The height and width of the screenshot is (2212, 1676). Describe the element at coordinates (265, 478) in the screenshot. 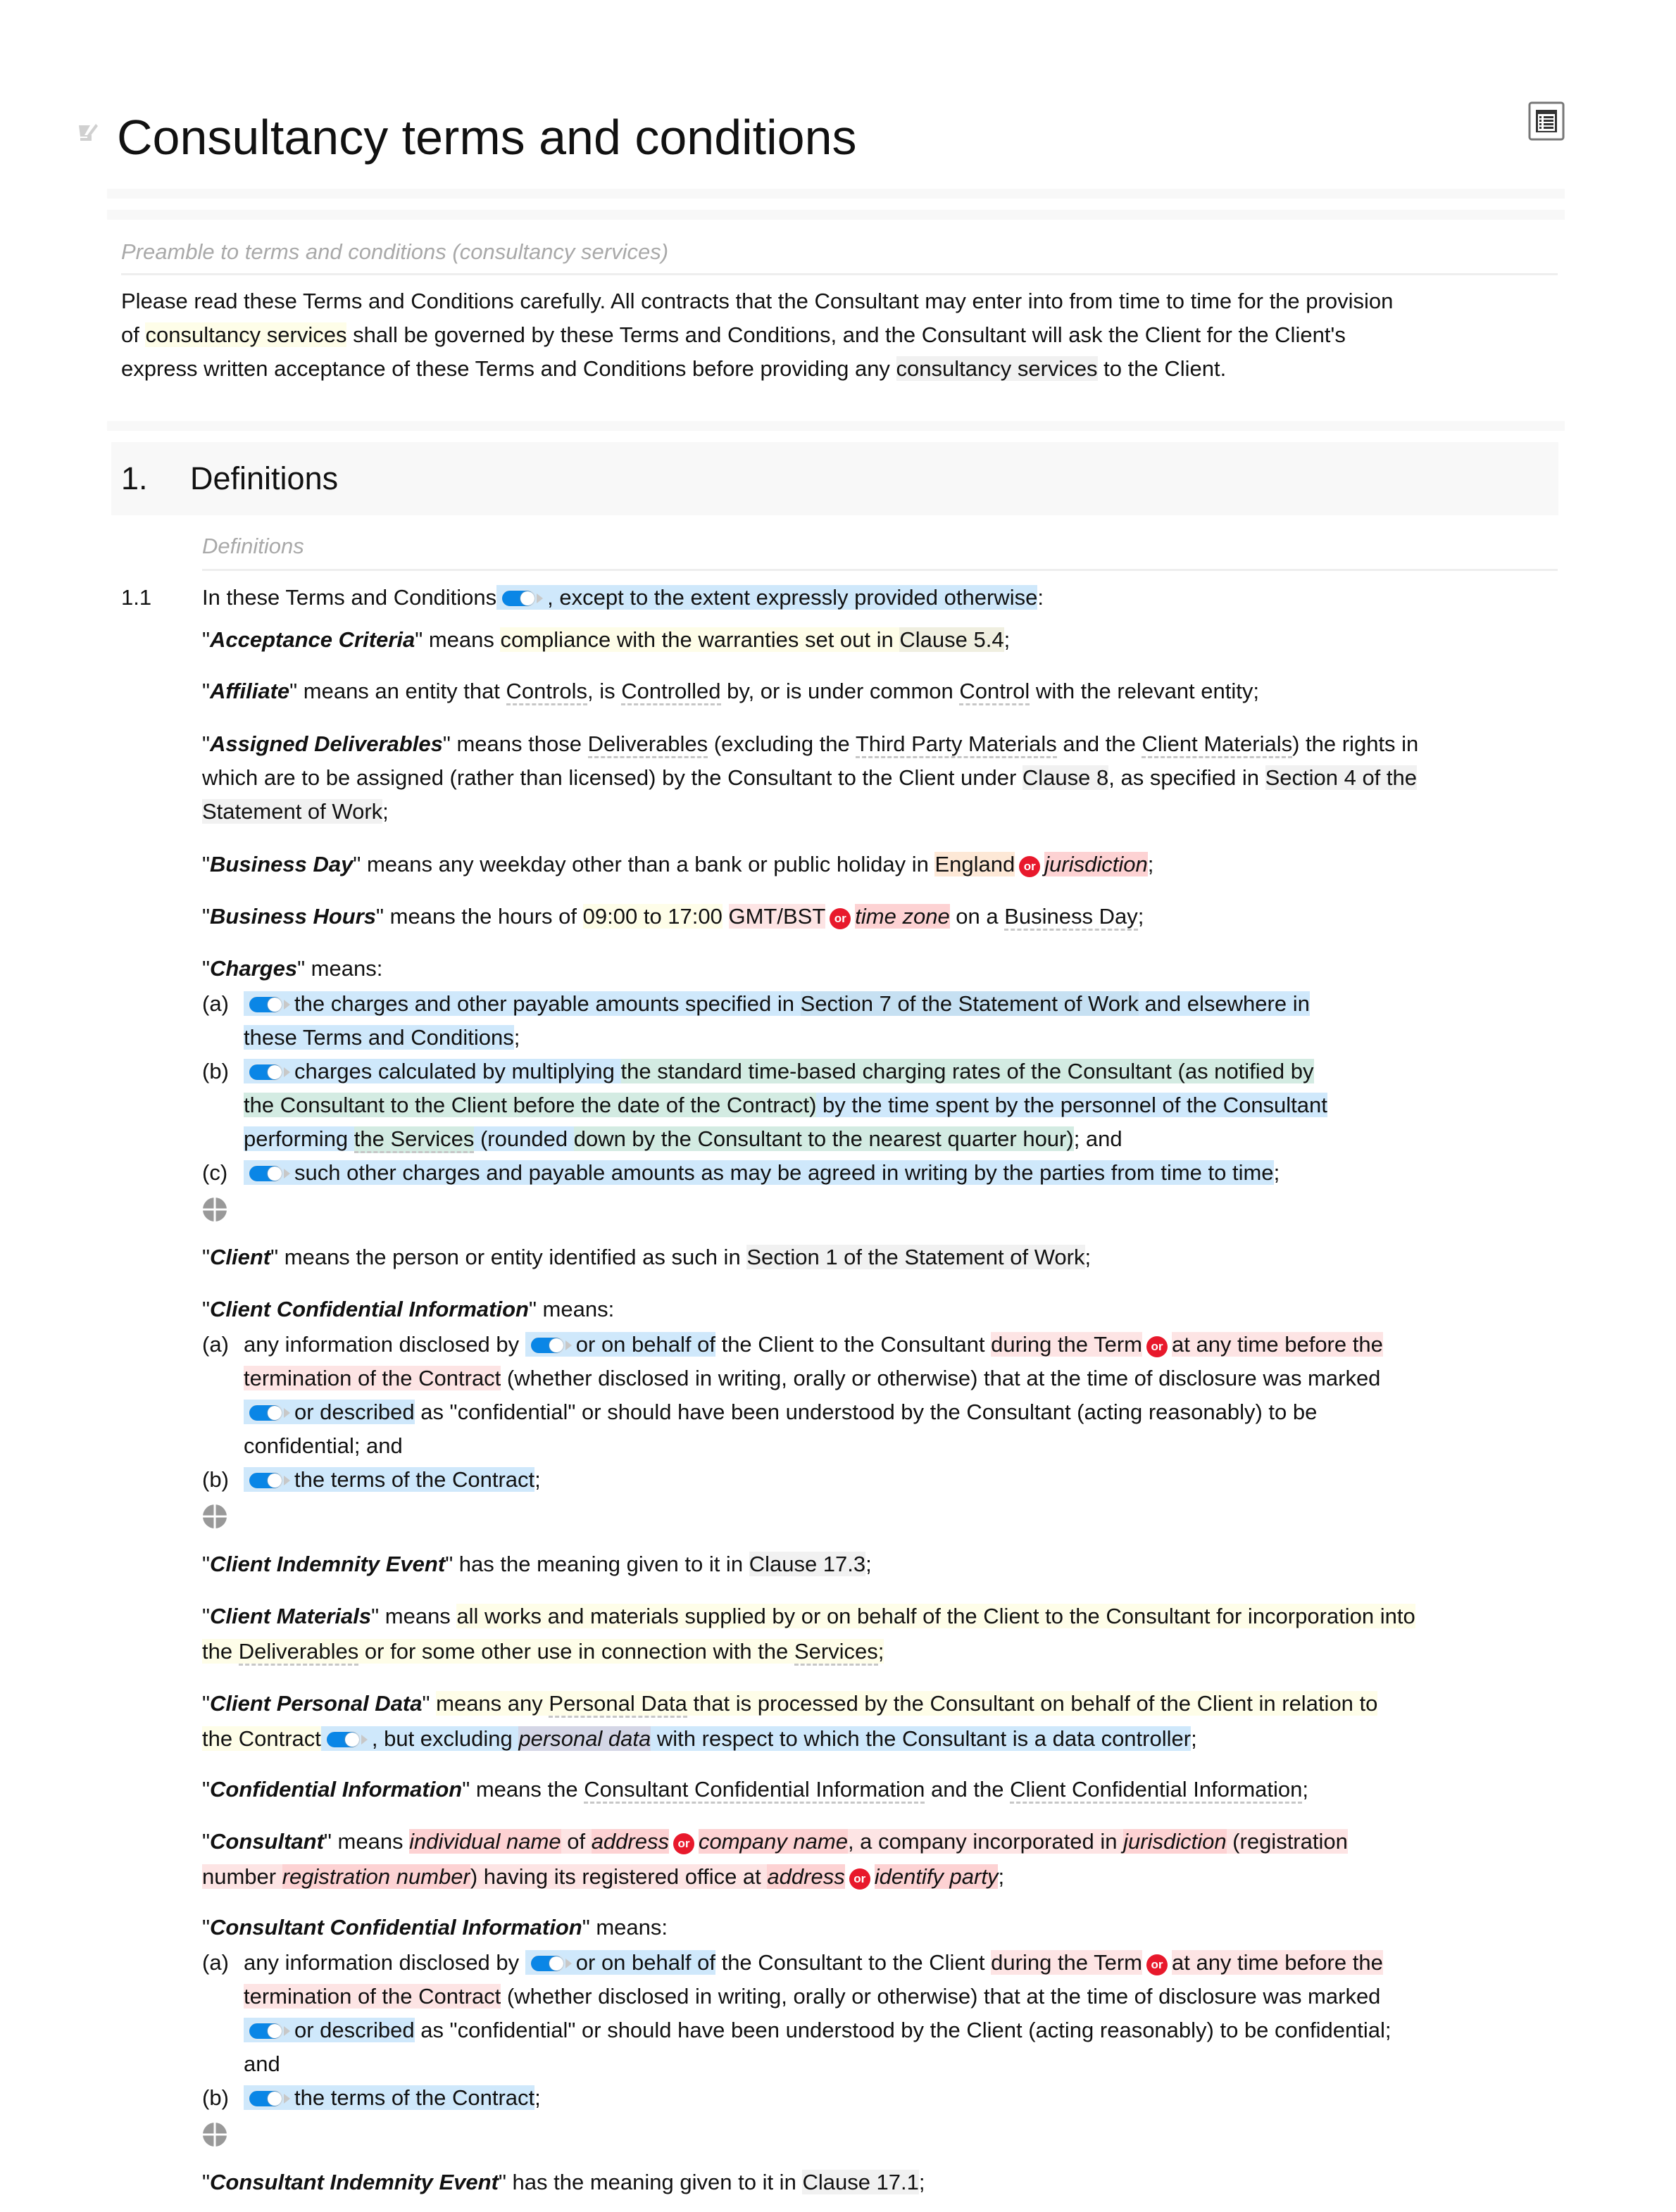

I see `section-title: Definitions` at that location.